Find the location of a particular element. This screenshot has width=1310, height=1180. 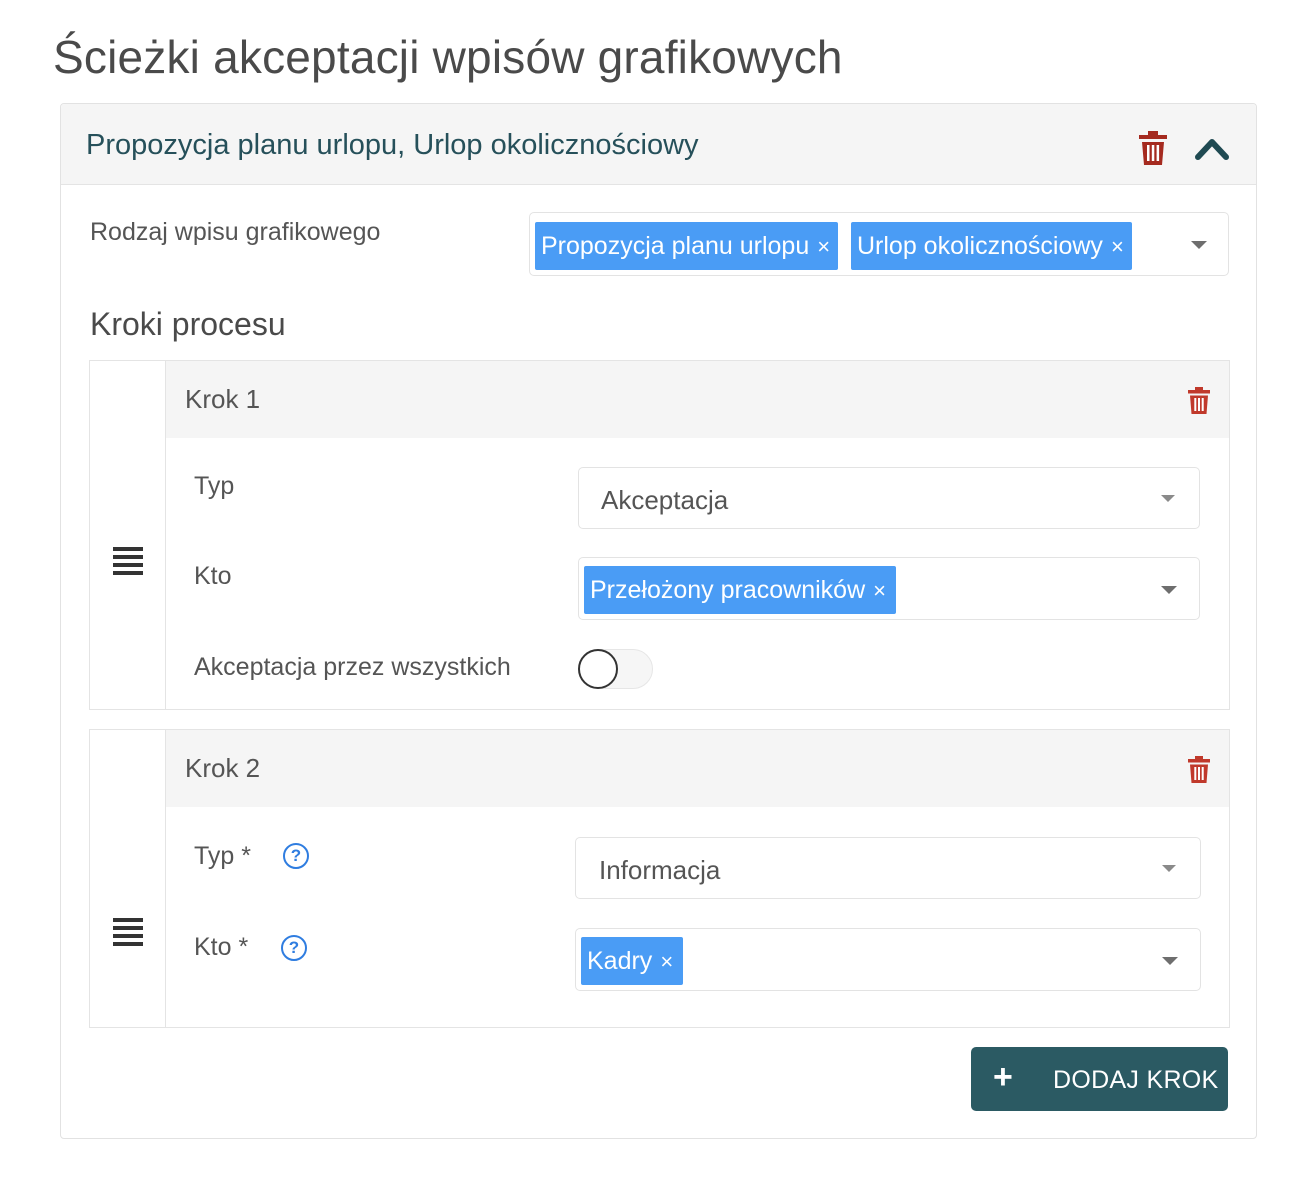

who-help-icon: ? is located at coordinates (294, 948).